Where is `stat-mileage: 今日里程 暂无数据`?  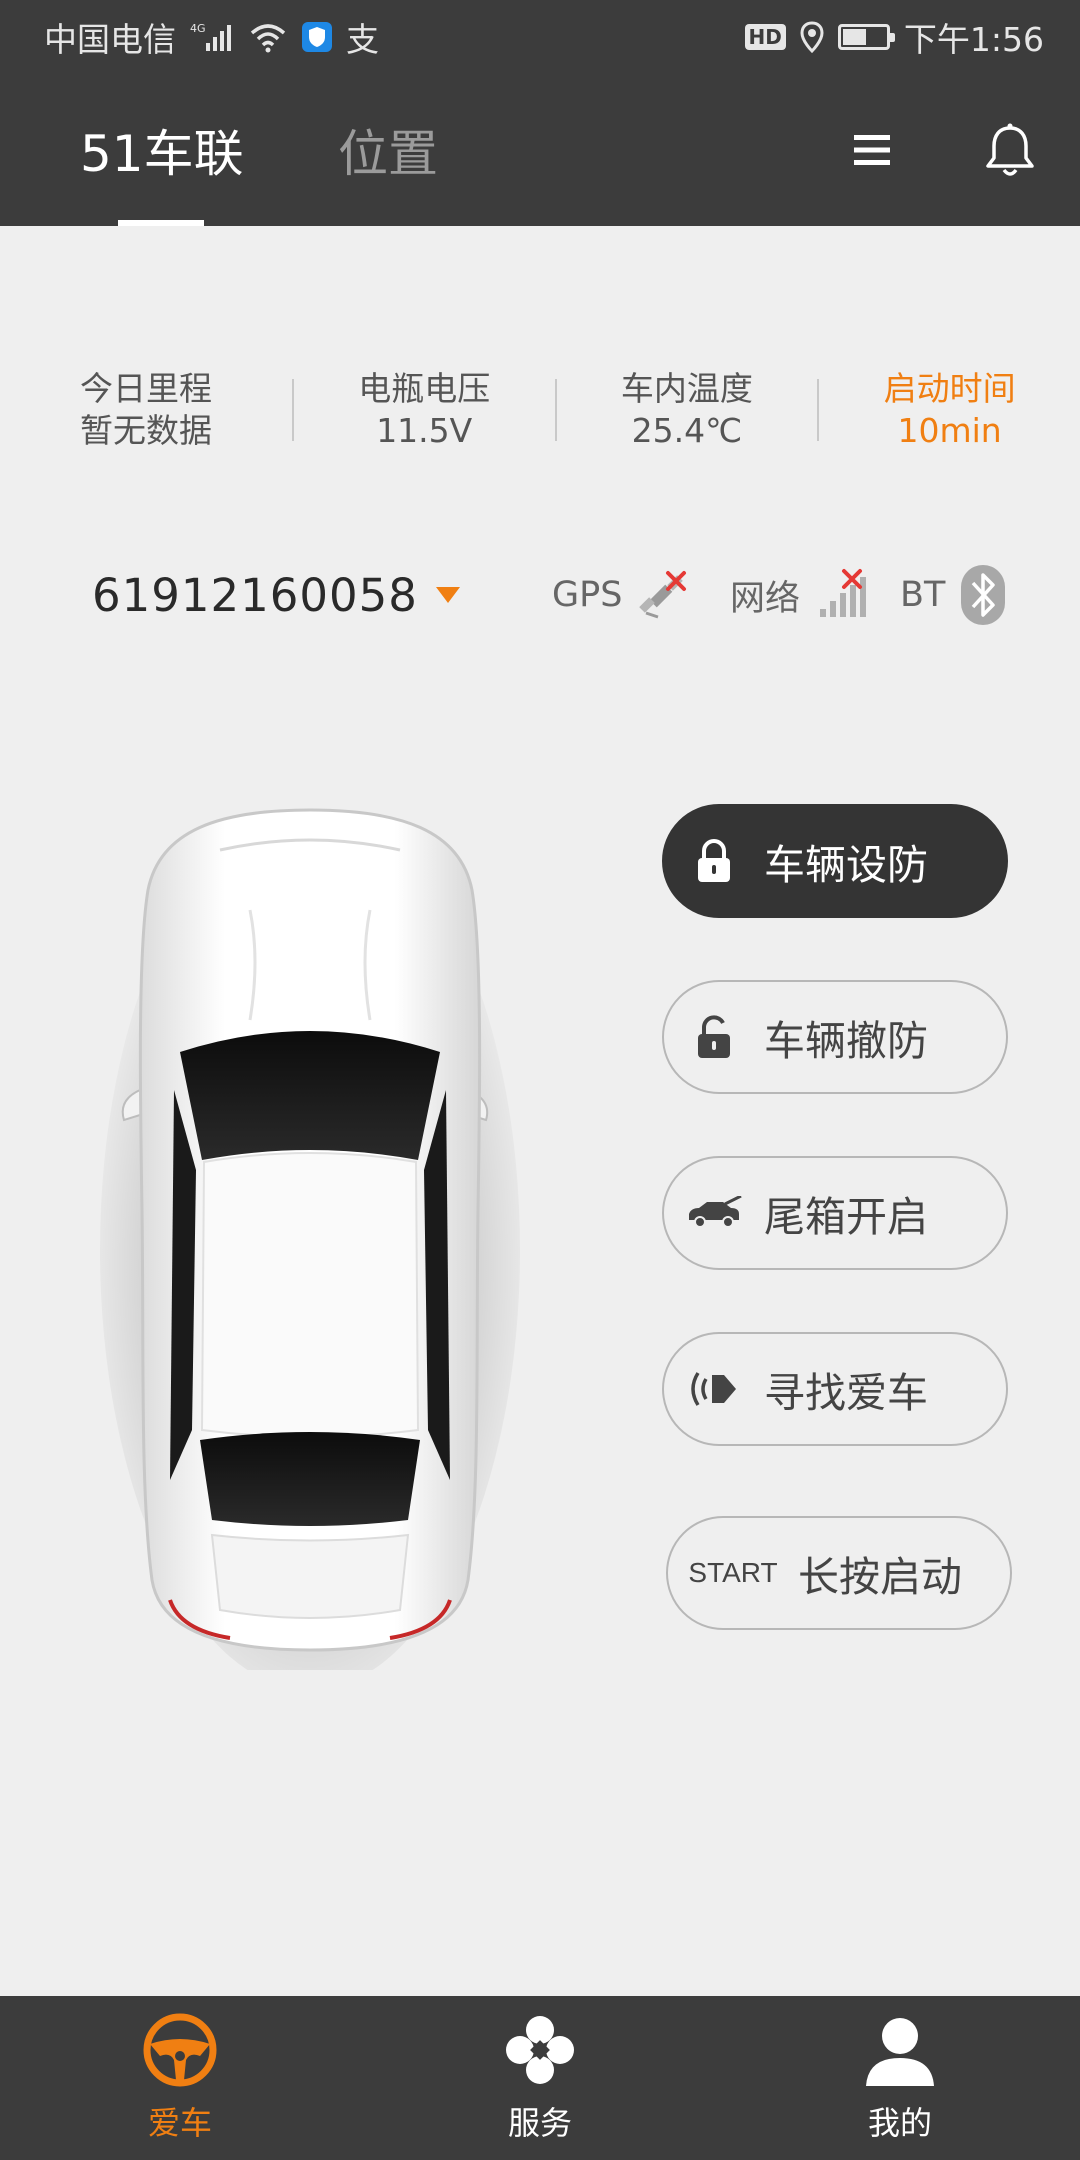
stat-mileage: 今日里程 暂无数据 is located at coordinates (146, 410).